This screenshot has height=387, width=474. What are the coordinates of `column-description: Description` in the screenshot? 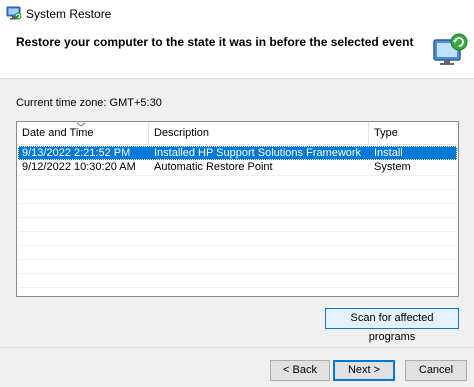 It's located at (259, 133).